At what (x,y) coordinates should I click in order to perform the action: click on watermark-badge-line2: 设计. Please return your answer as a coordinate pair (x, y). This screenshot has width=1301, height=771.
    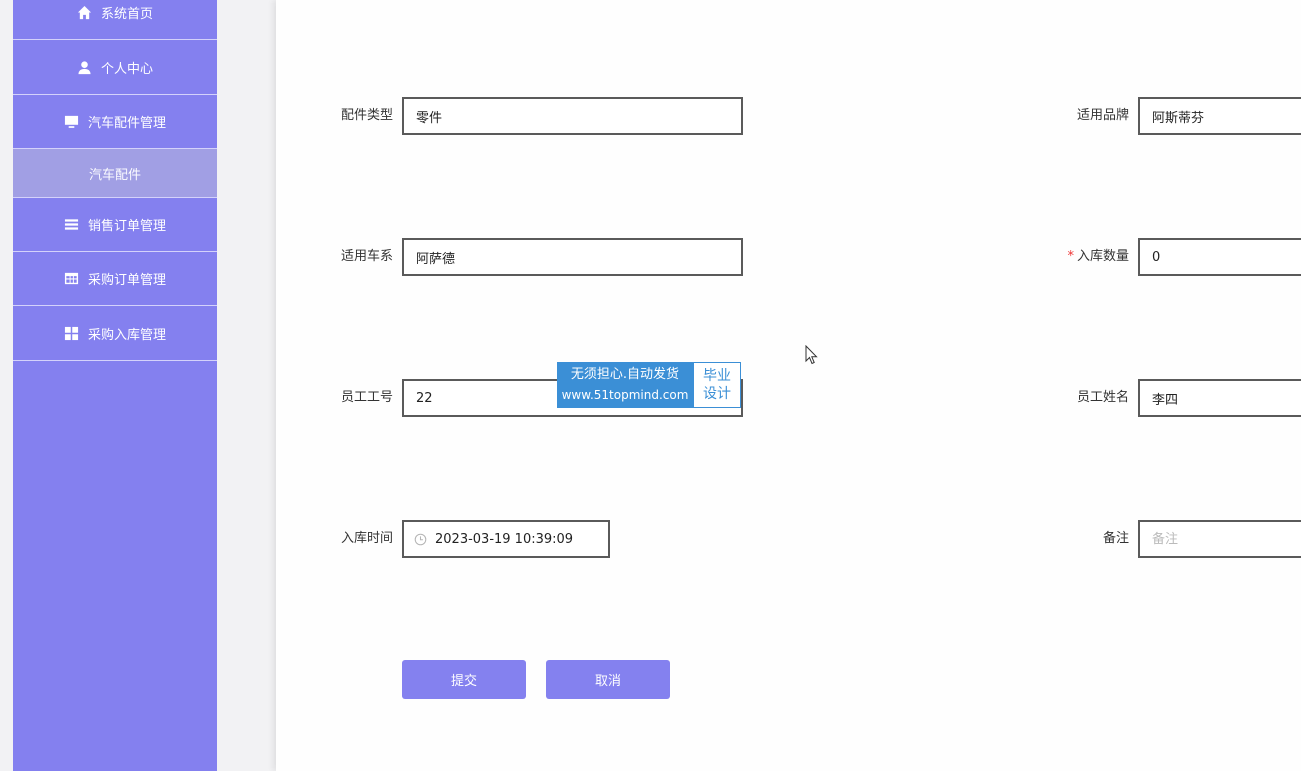
    Looking at the image, I should click on (717, 394).